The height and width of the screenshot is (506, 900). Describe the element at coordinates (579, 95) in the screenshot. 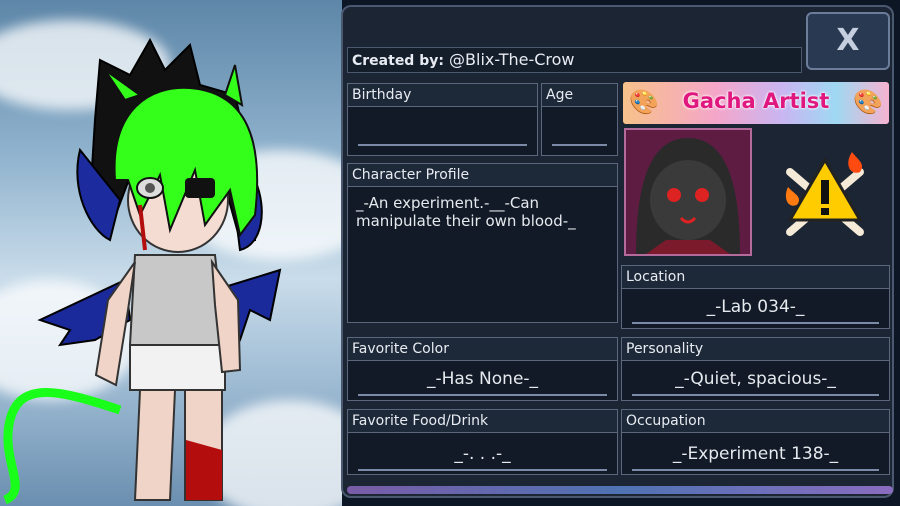

I see `age-label: Age` at that location.